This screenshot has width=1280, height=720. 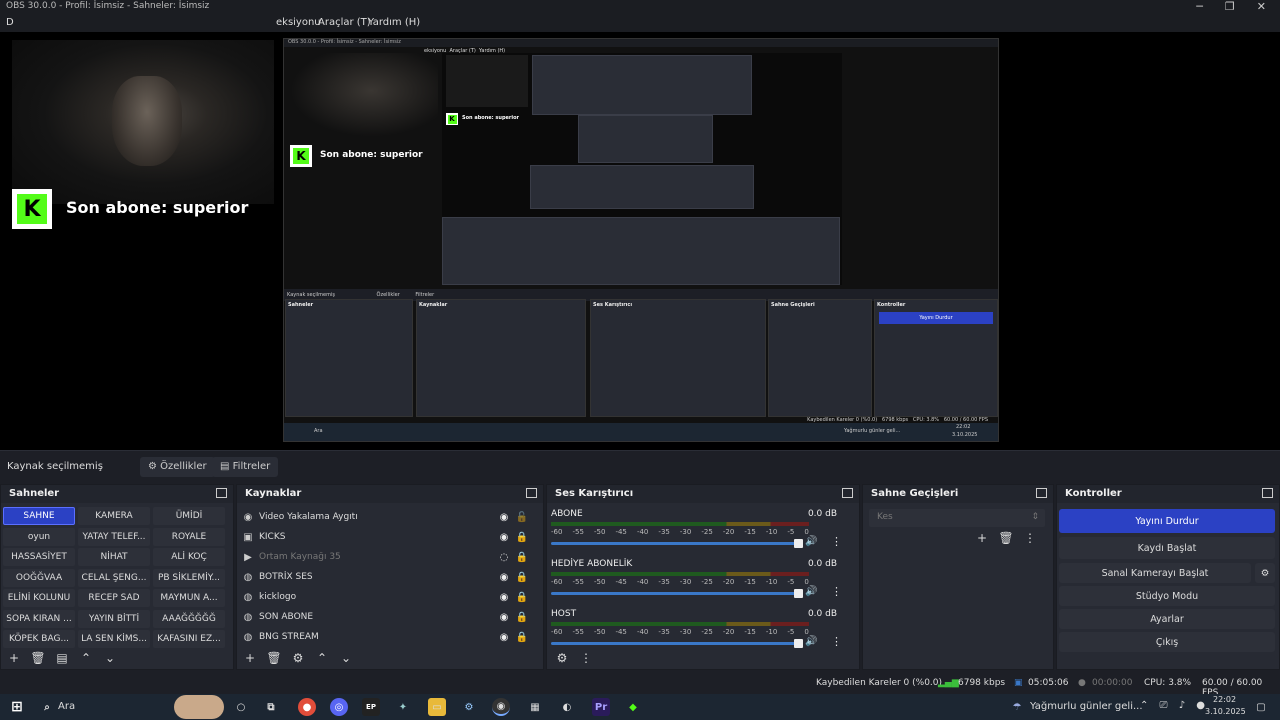 I want to click on menu-item-source: eksiyonu, so click(x=298, y=22).